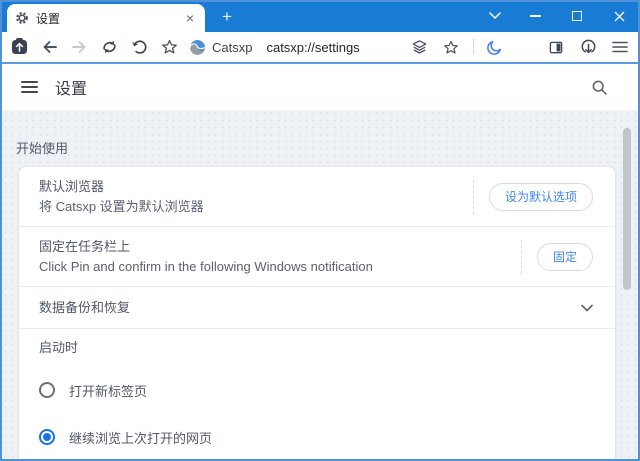  Describe the element at coordinates (588, 47) in the screenshot. I see `download-icon` at that location.